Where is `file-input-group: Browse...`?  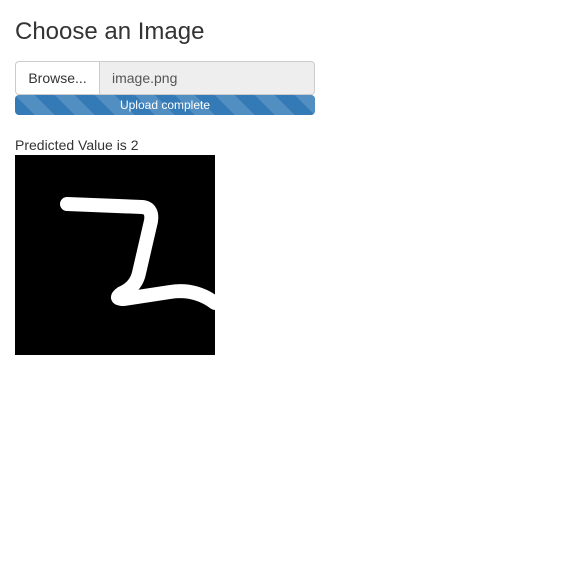 file-input-group: Browse... is located at coordinates (165, 78).